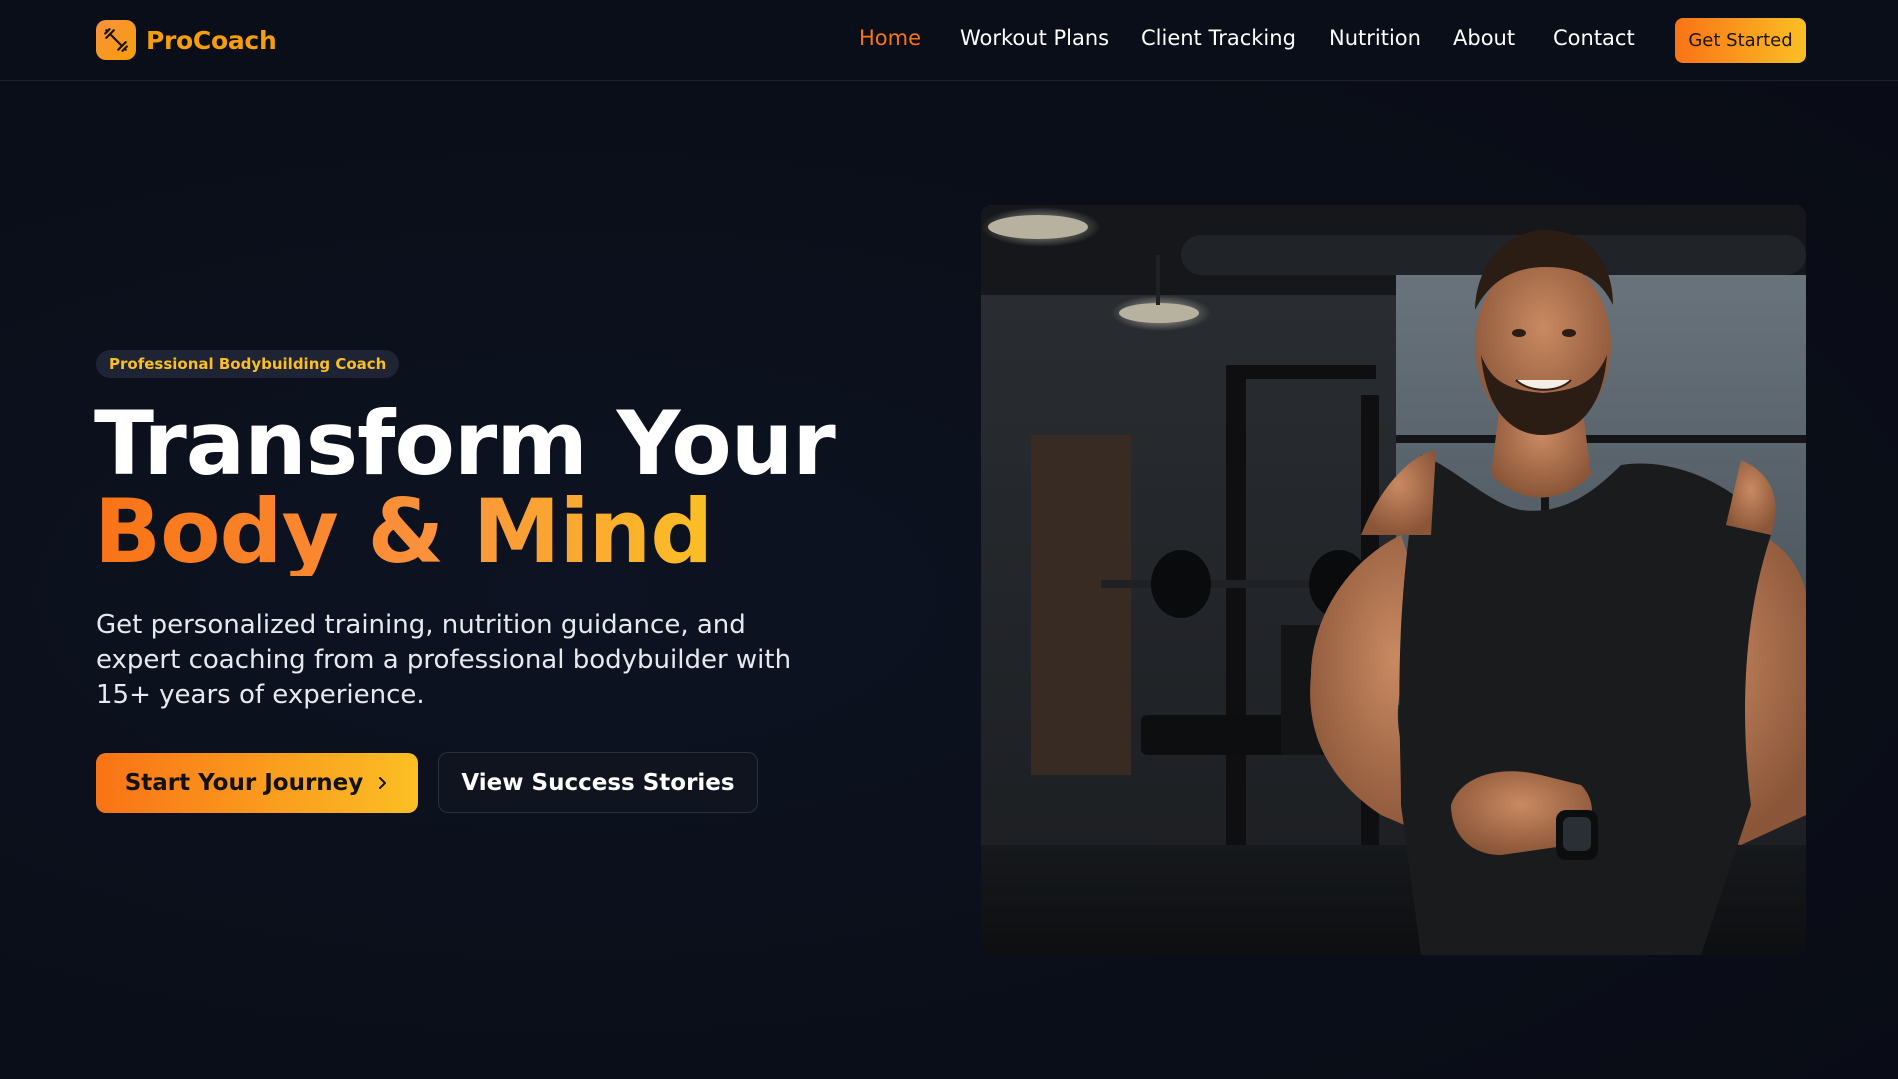 The width and height of the screenshot is (1898, 1079). What do you see at coordinates (248, 364) in the screenshot?
I see `hero-badge: Professional Bodybuilding Coach` at bounding box center [248, 364].